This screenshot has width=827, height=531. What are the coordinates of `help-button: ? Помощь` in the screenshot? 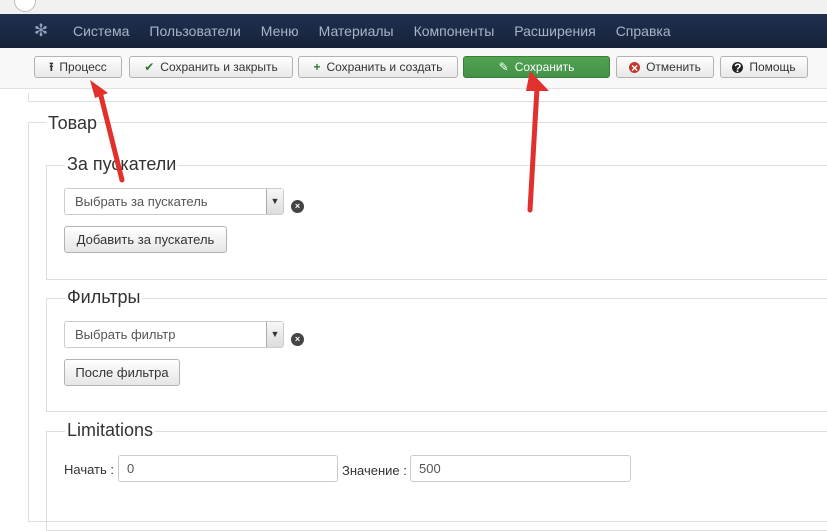 It's located at (764, 67).